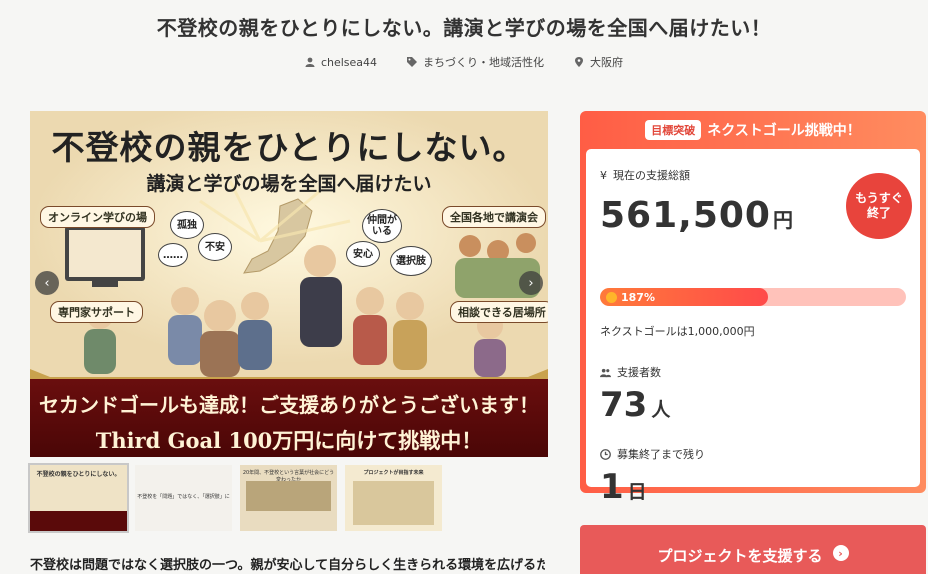 This screenshot has width=928, height=574. What do you see at coordinates (783, 220) in the screenshot?
I see `total-amount-unit: 円` at bounding box center [783, 220].